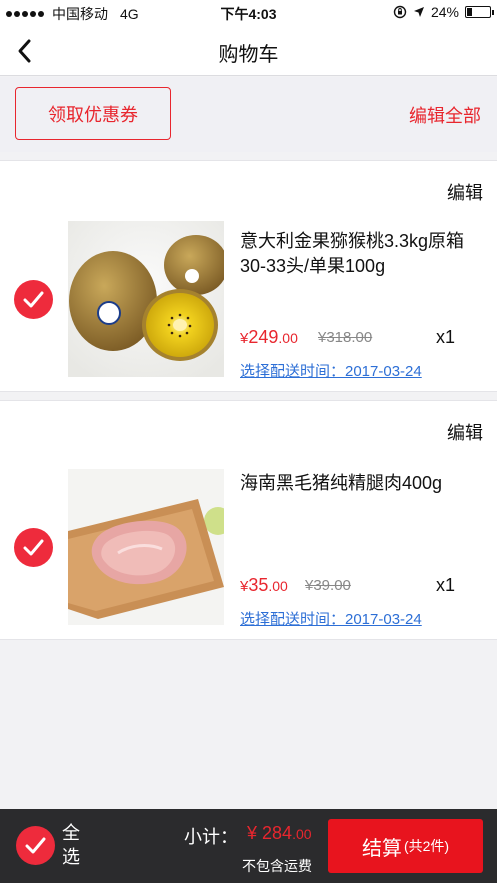 The width and height of the screenshot is (497, 883). What do you see at coordinates (400, 12) in the screenshot?
I see `rotation-lock-icon` at bounding box center [400, 12].